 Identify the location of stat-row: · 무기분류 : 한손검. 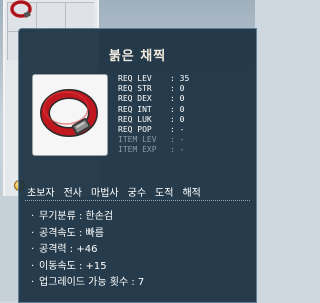
(72, 216).